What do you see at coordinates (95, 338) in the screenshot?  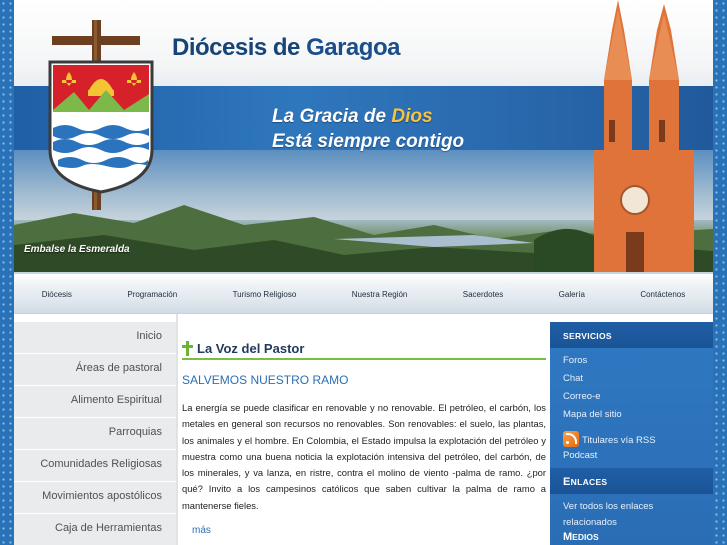 I see `menu-item-inicio: Inicio` at bounding box center [95, 338].